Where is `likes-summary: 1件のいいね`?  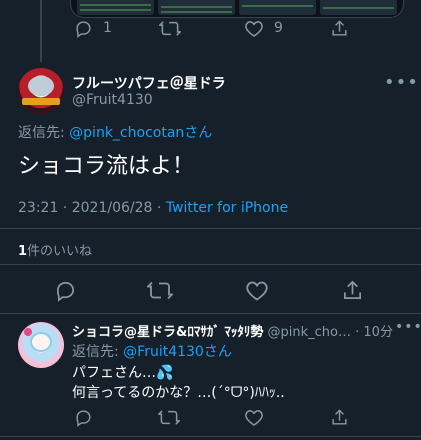
likes-summary: 1件のいいね is located at coordinates (55, 249).